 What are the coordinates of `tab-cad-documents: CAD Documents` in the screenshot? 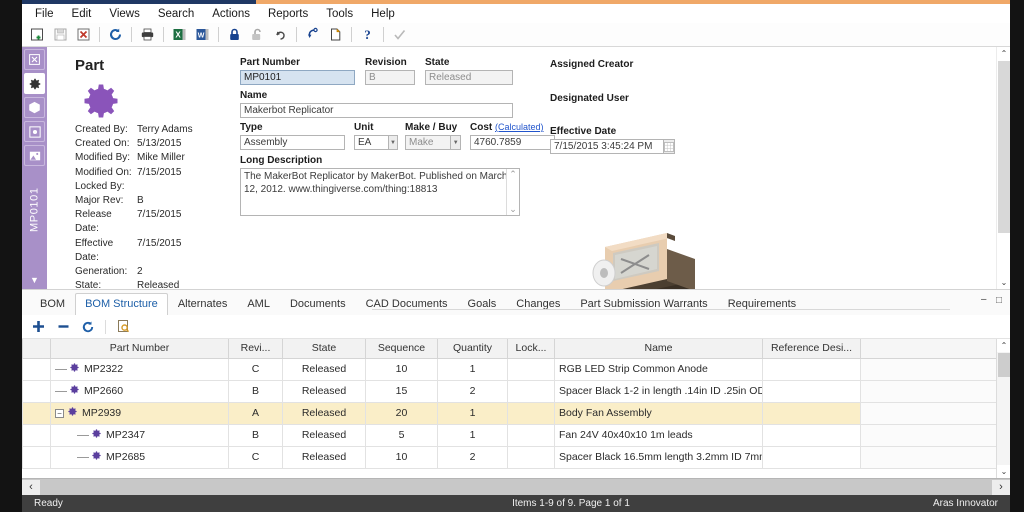 It's located at (407, 304).